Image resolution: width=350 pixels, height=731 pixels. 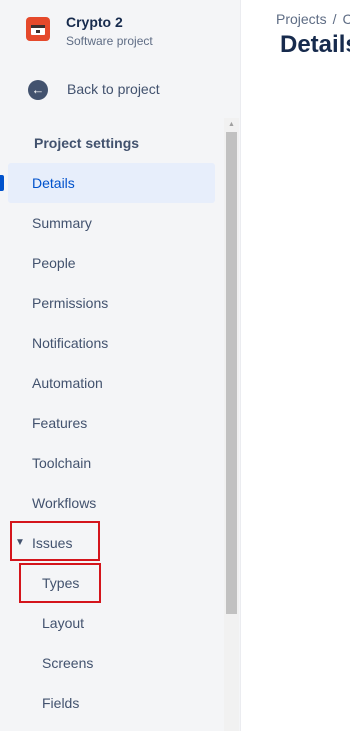 I want to click on project-header: Crypto 2 Software project, so click(x=133, y=34).